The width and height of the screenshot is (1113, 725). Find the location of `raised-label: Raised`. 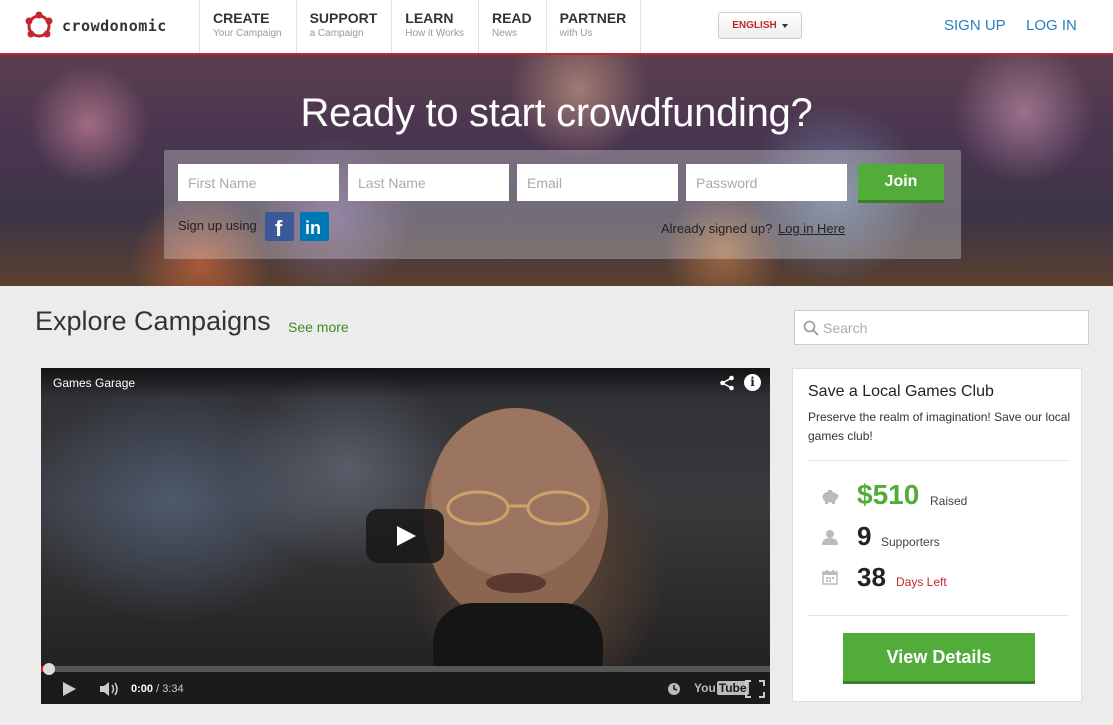

raised-label: Raised is located at coordinates (949, 501).